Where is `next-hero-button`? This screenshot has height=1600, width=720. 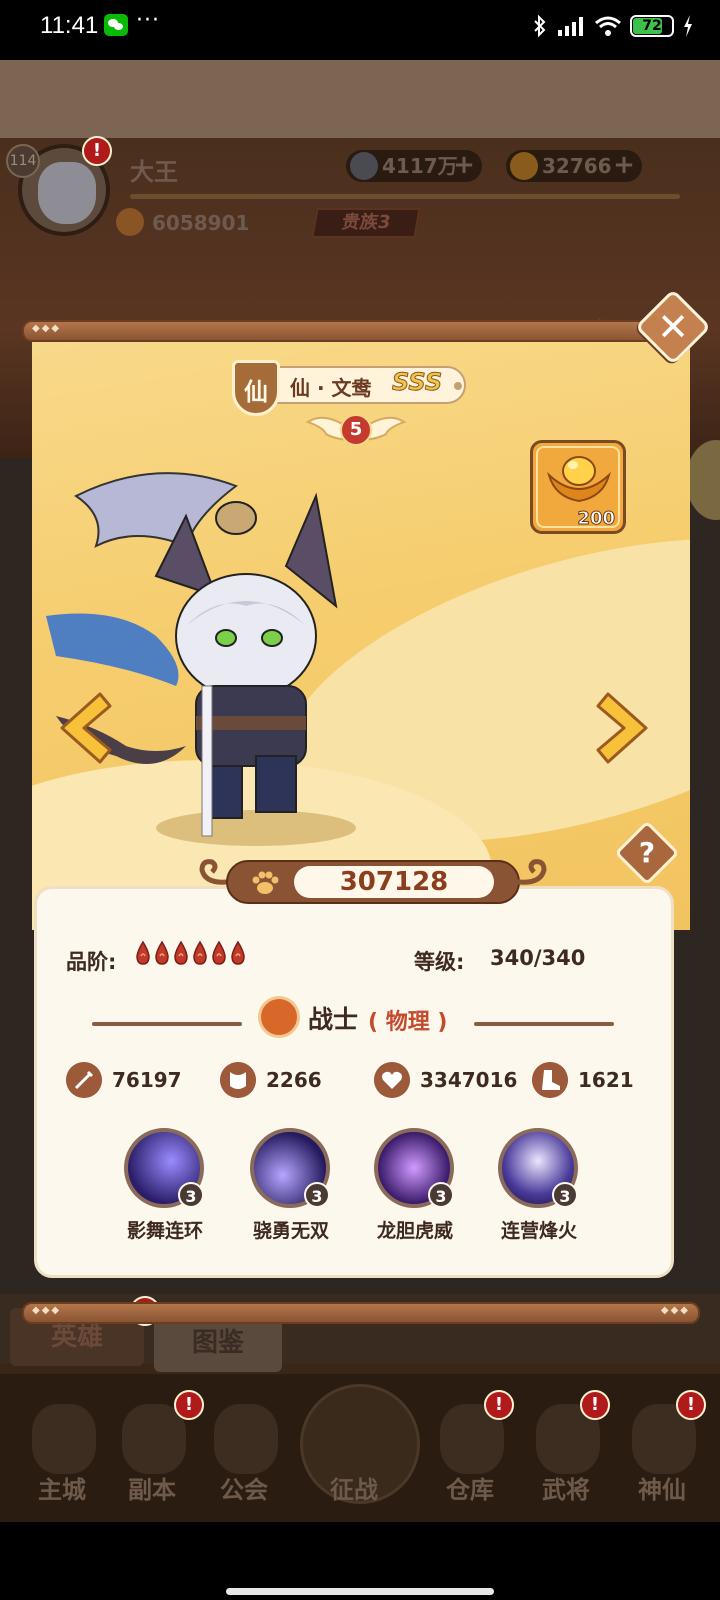 next-hero-button is located at coordinates (624, 728).